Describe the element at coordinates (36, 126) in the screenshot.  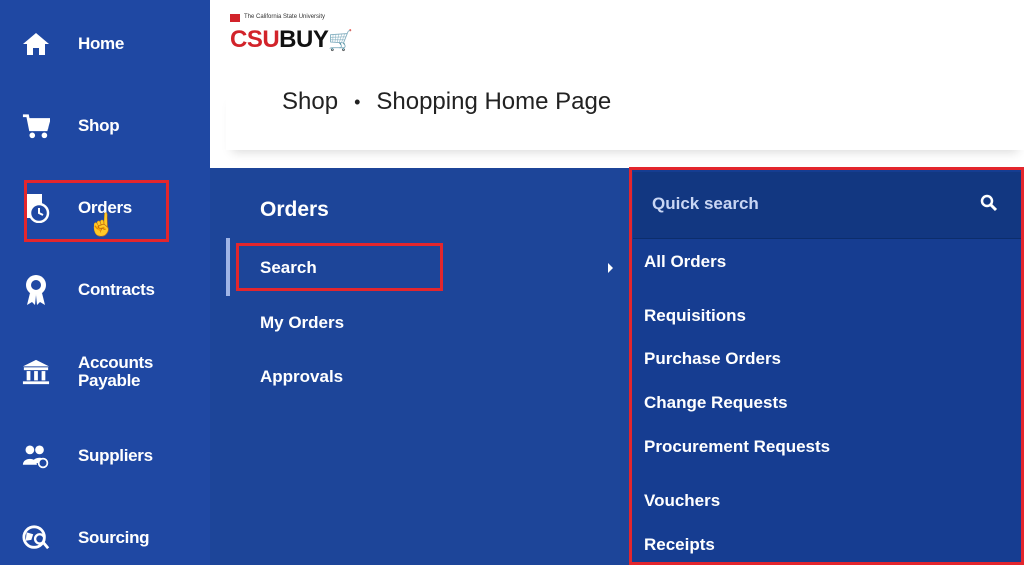
I see `cart-icon` at that location.